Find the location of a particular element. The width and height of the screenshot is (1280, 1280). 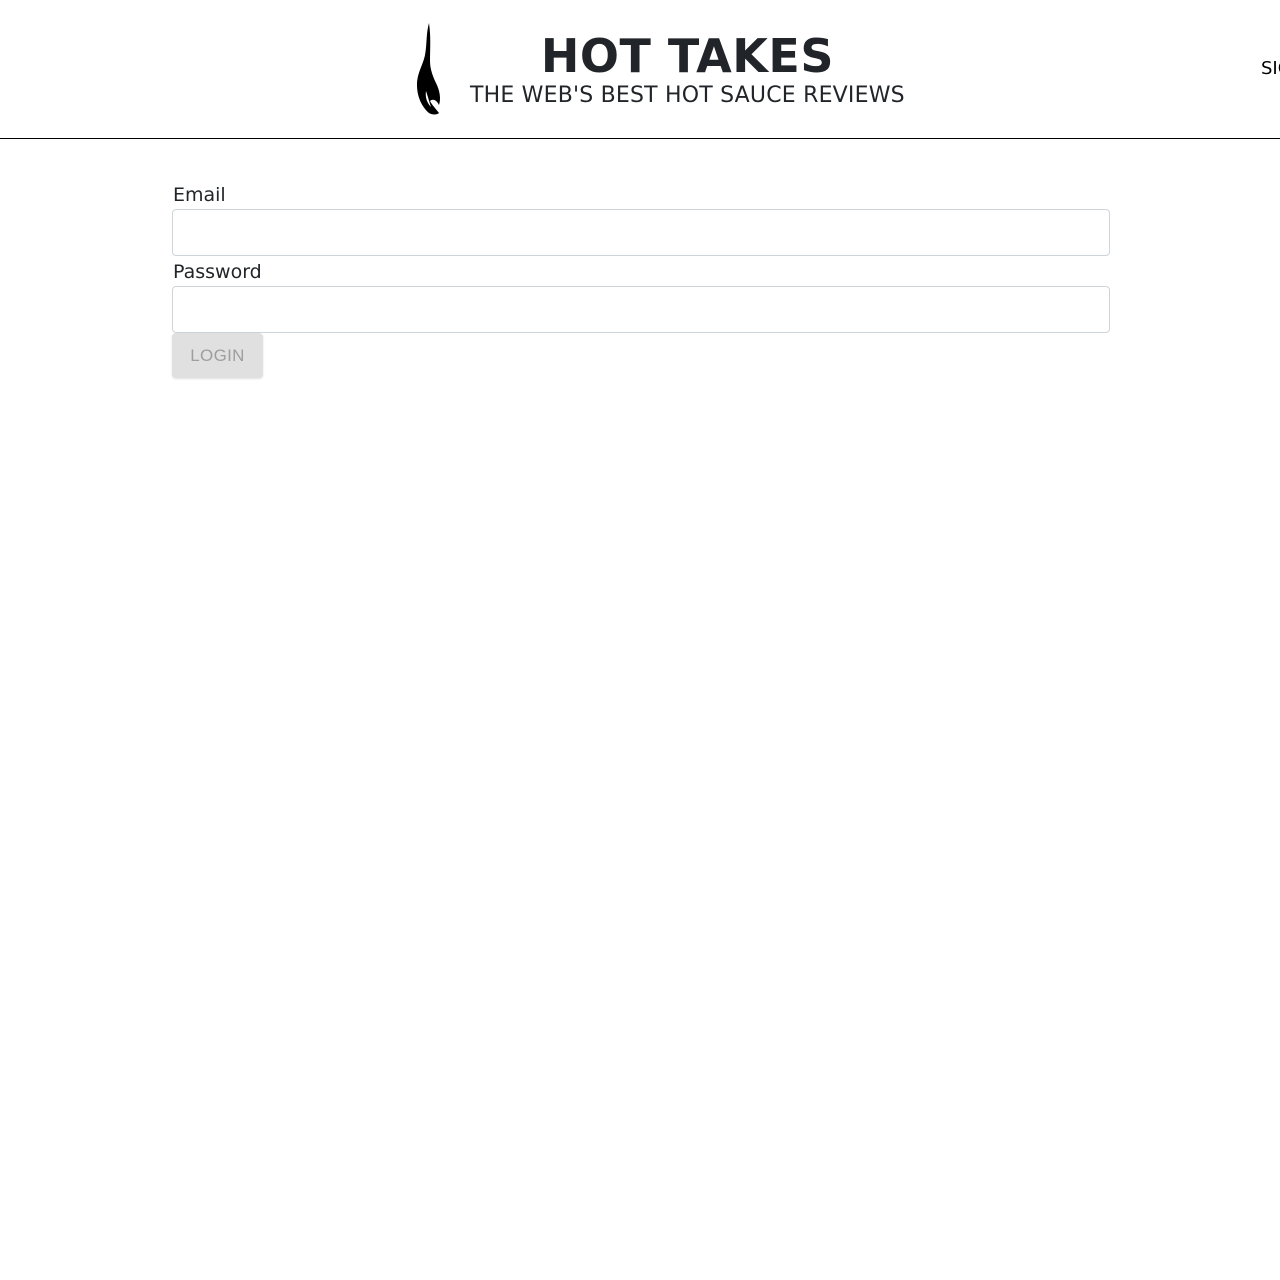

login-button: LOGIN is located at coordinates (217, 355).